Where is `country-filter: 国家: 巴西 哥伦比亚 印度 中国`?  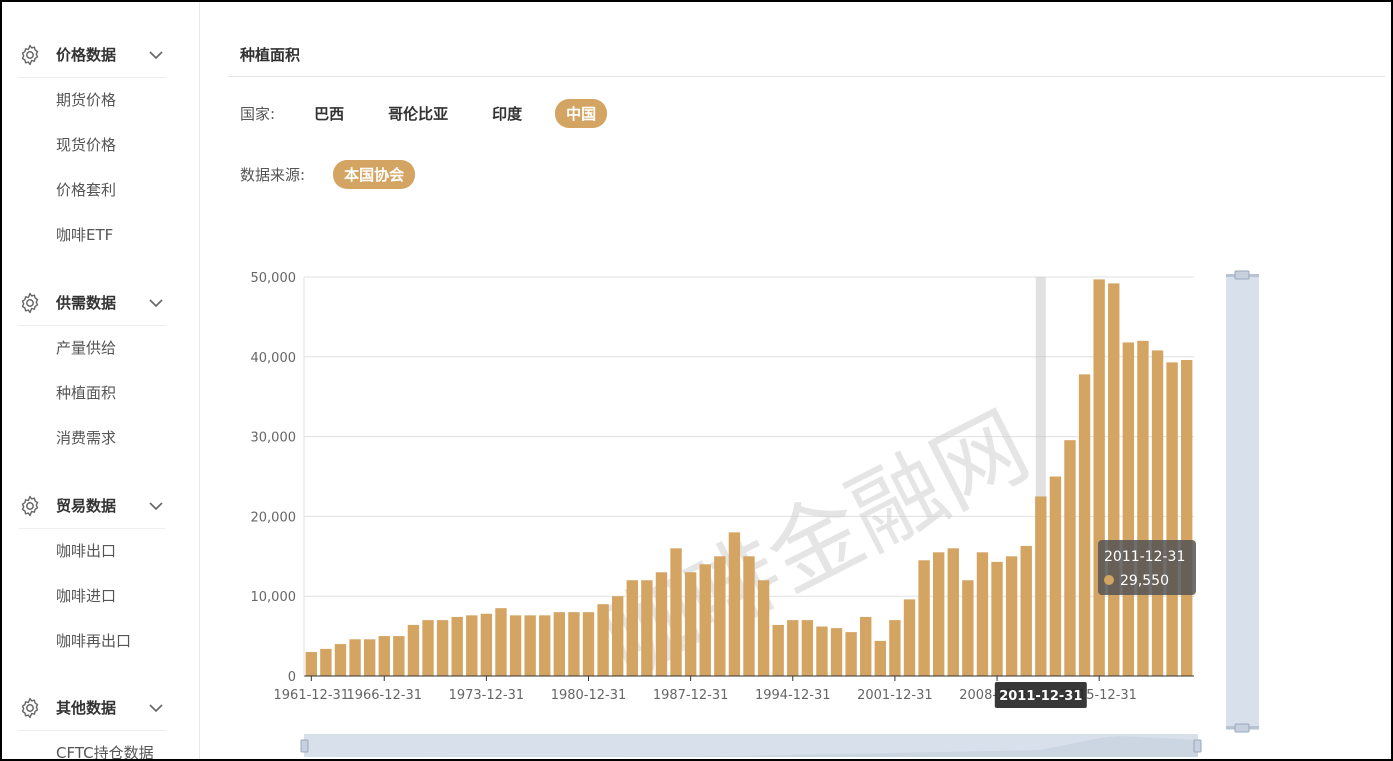 country-filter: 国家: 巴西 哥伦比亚 印度 中国 is located at coordinates (434, 113).